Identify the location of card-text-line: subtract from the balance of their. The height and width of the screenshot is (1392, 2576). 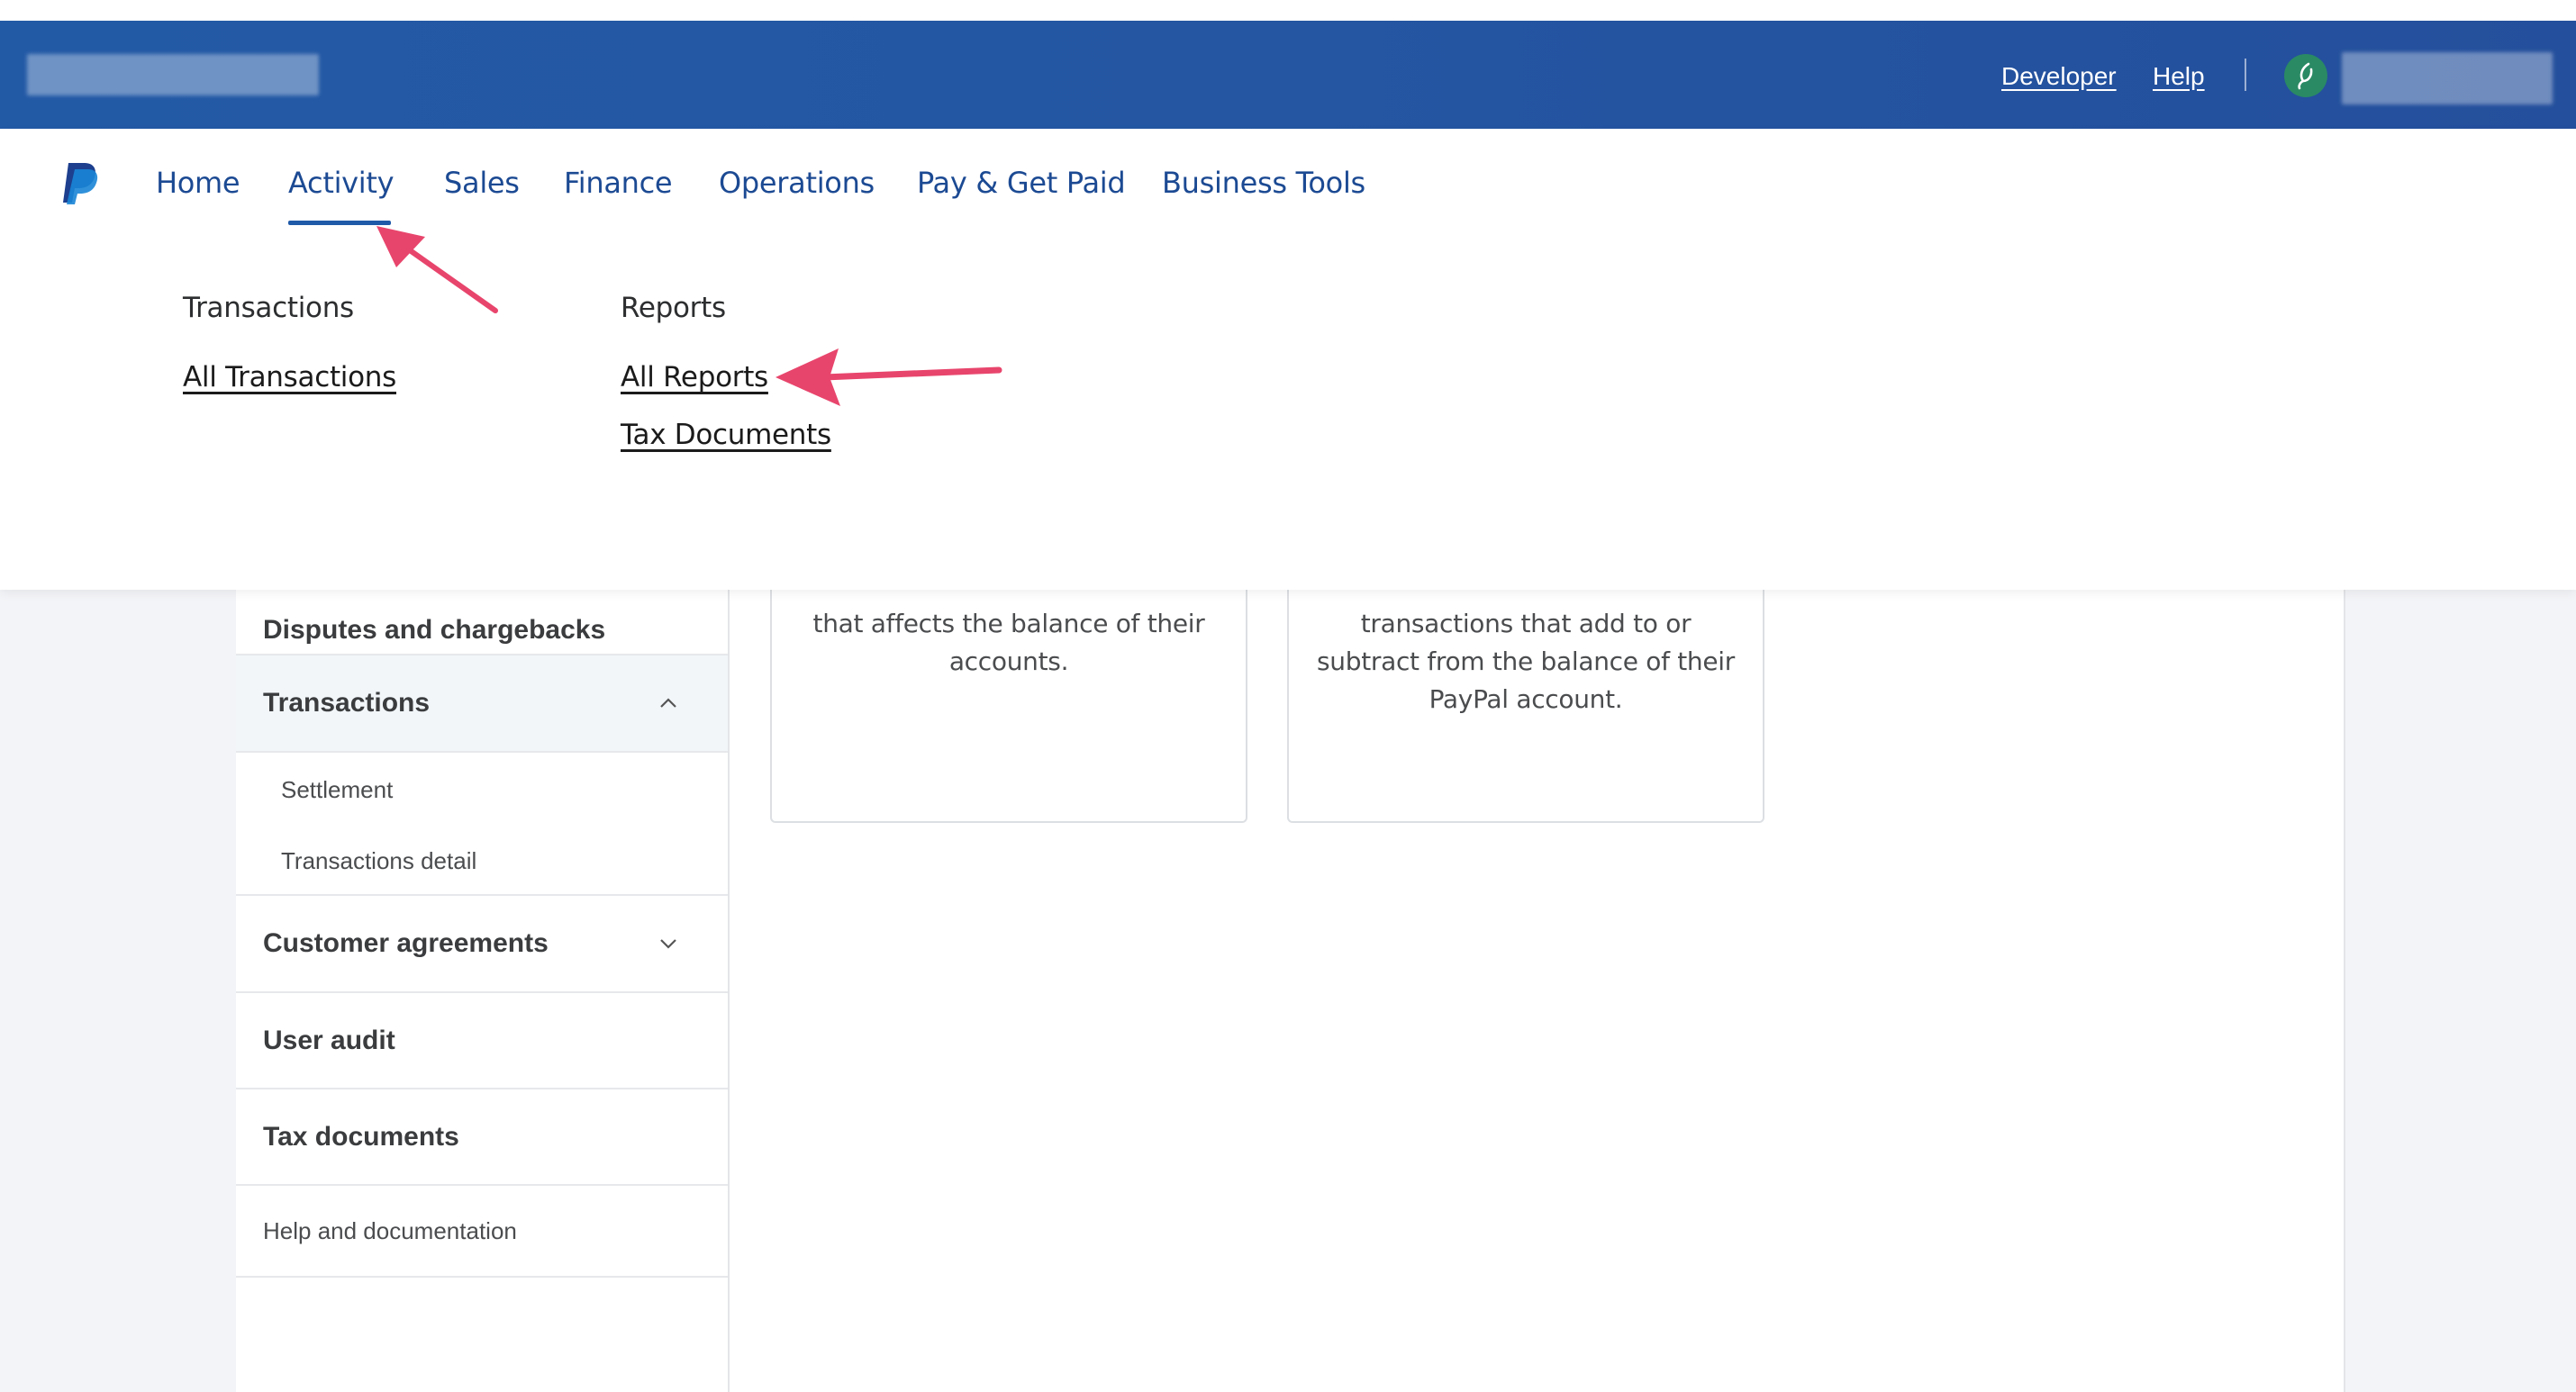
(1525, 661).